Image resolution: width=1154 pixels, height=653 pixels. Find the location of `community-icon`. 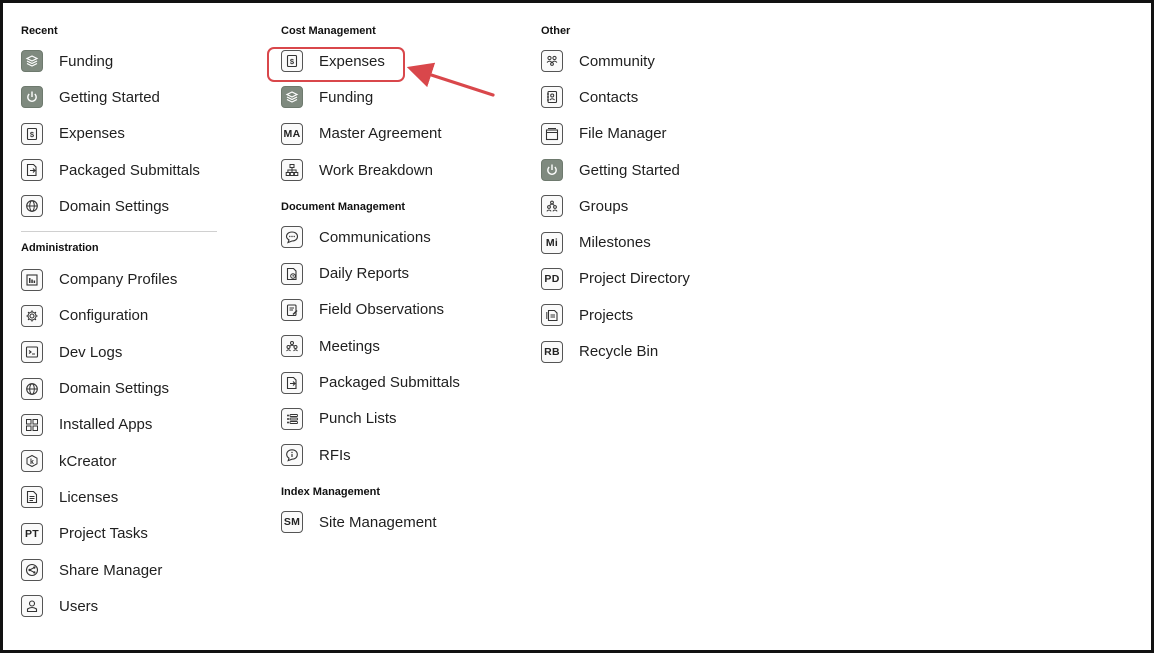

community-icon is located at coordinates (552, 61).